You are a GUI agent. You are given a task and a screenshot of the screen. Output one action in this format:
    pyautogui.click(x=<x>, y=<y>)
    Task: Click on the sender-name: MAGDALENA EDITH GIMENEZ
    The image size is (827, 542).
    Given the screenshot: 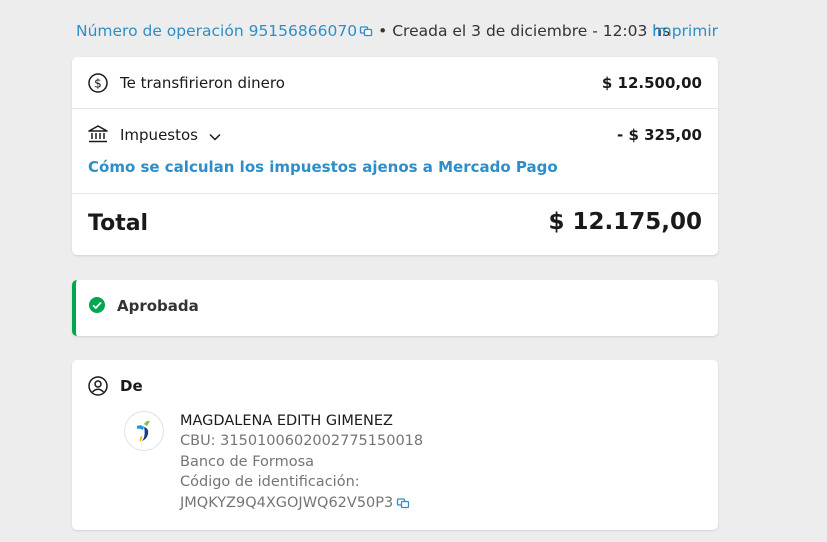 What is the action you would take?
    pyautogui.click(x=286, y=421)
    